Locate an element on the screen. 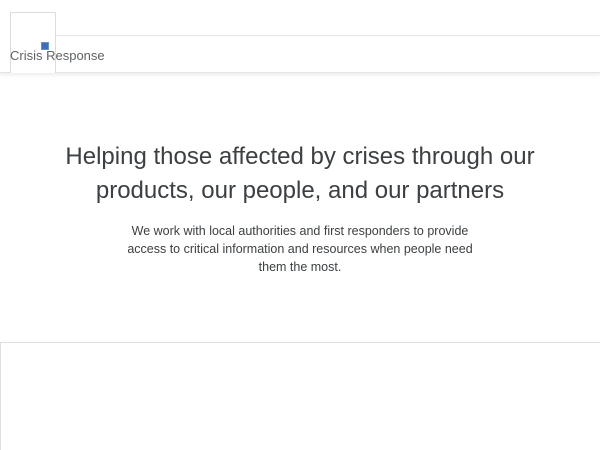  site-name-link: Crisis Response is located at coordinates (57, 55).